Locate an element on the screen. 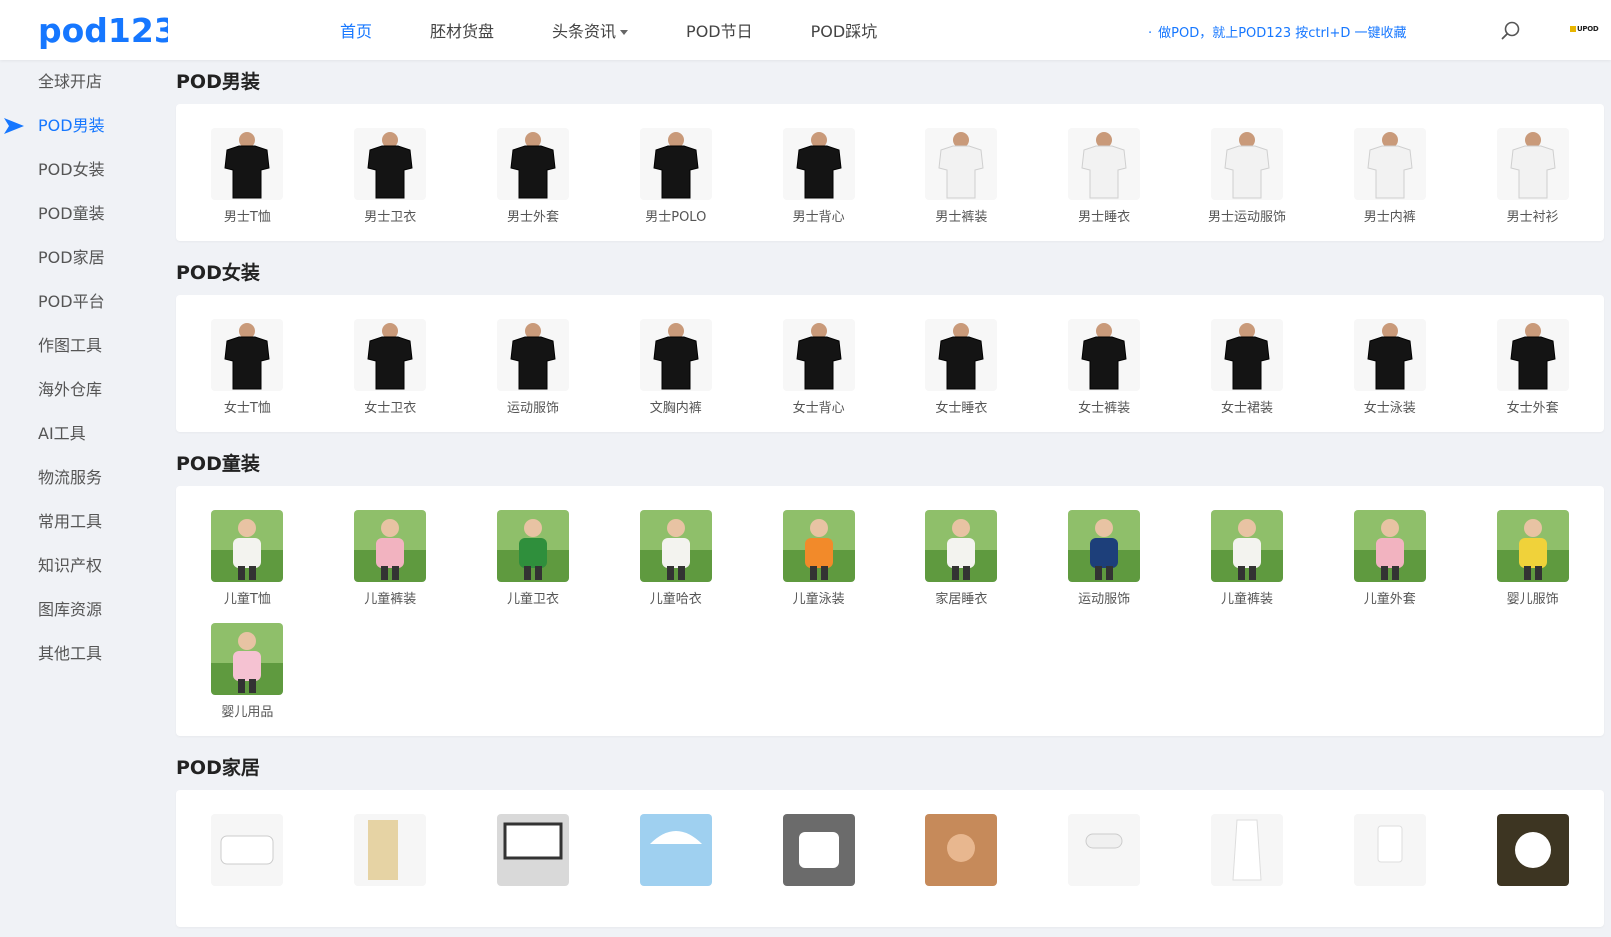 The image size is (1611, 937). category-card: 男士裤装 is located at coordinates (961, 184).